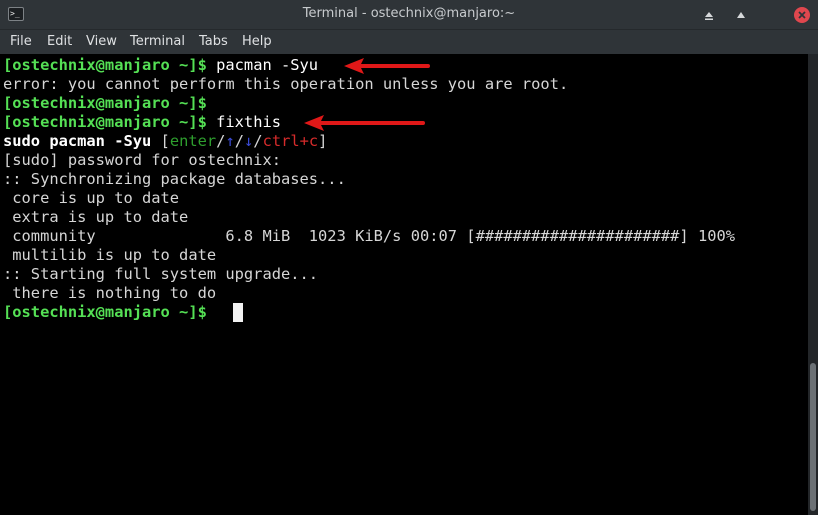 This screenshot has width=818, height=515. I want to click on close-icon, so click(802, 15).